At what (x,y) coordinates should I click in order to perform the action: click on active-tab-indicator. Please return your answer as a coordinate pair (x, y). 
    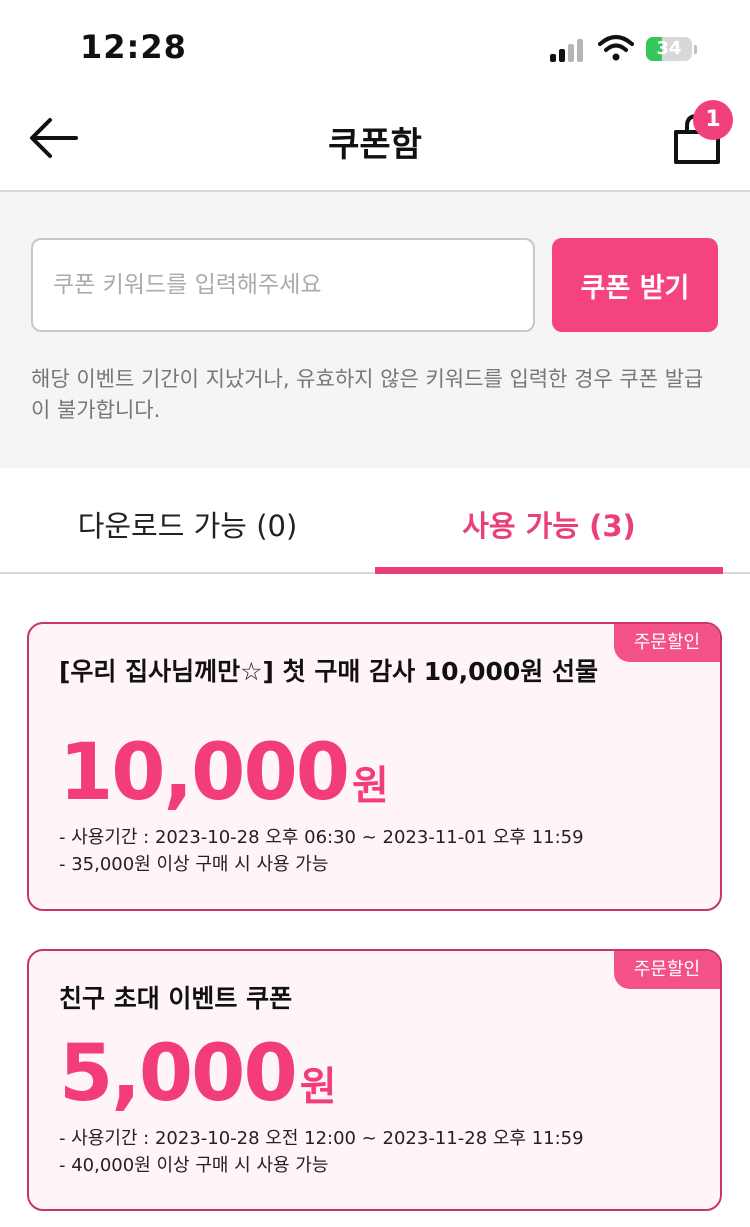
    Looking at the image, I should click on (549, 570).